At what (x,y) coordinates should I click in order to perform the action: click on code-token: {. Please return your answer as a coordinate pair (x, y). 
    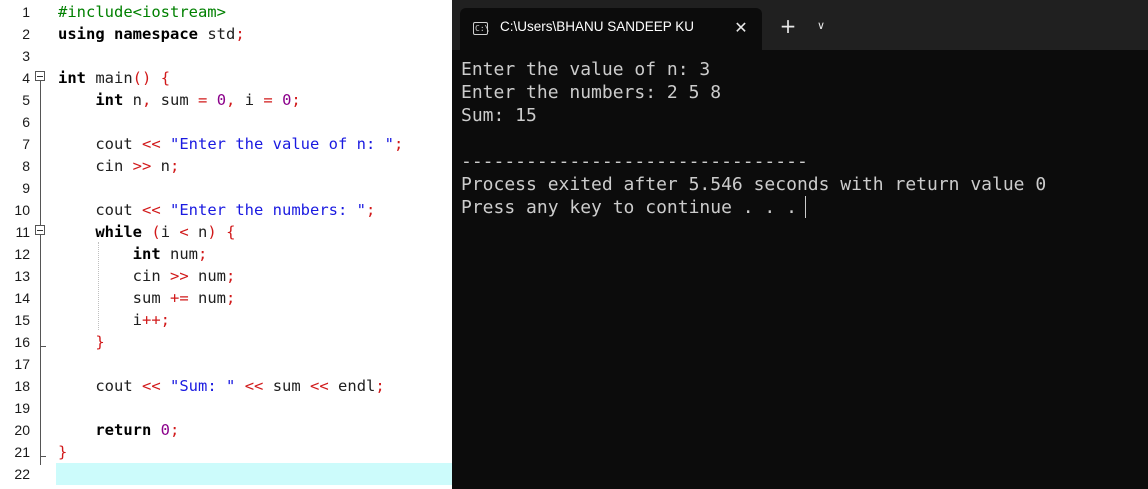
    Looking at the image, I should click on (165, 78).